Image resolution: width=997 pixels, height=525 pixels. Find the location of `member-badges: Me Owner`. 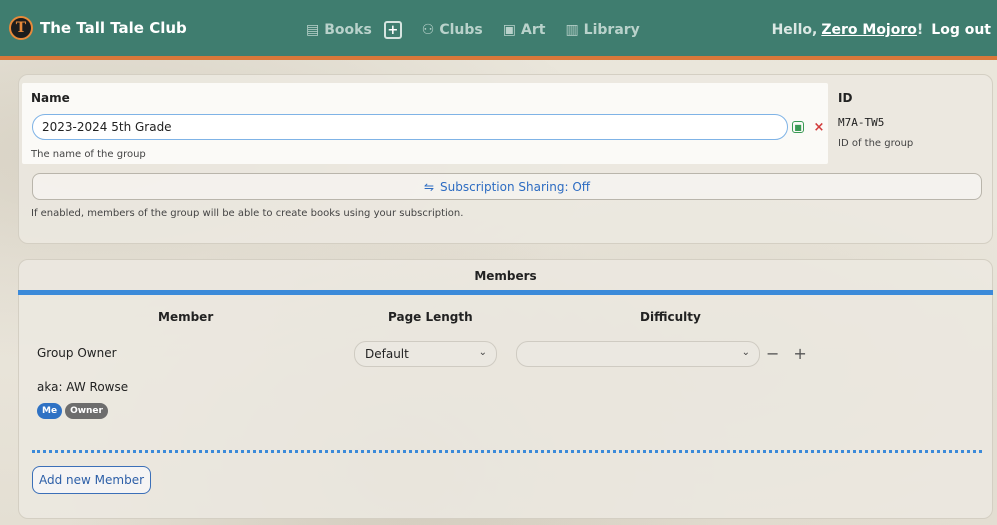

member-badges: Me Owner is located at coordinates (74, 411).